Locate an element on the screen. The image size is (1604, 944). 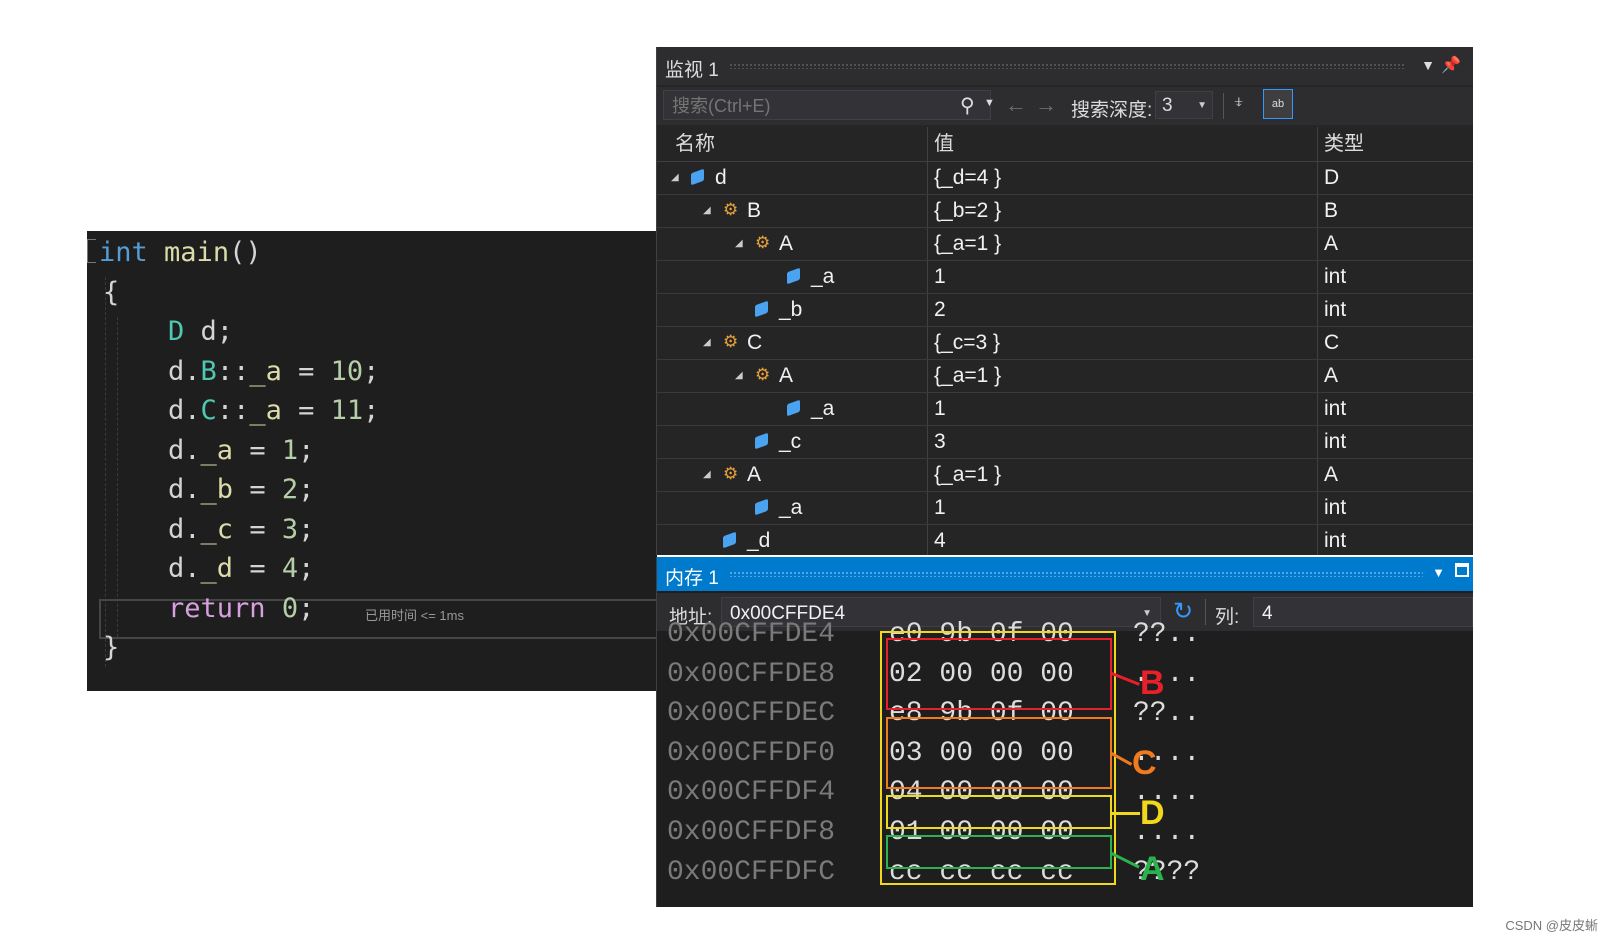
code-line: int main() is located at coordinates (180, 253).